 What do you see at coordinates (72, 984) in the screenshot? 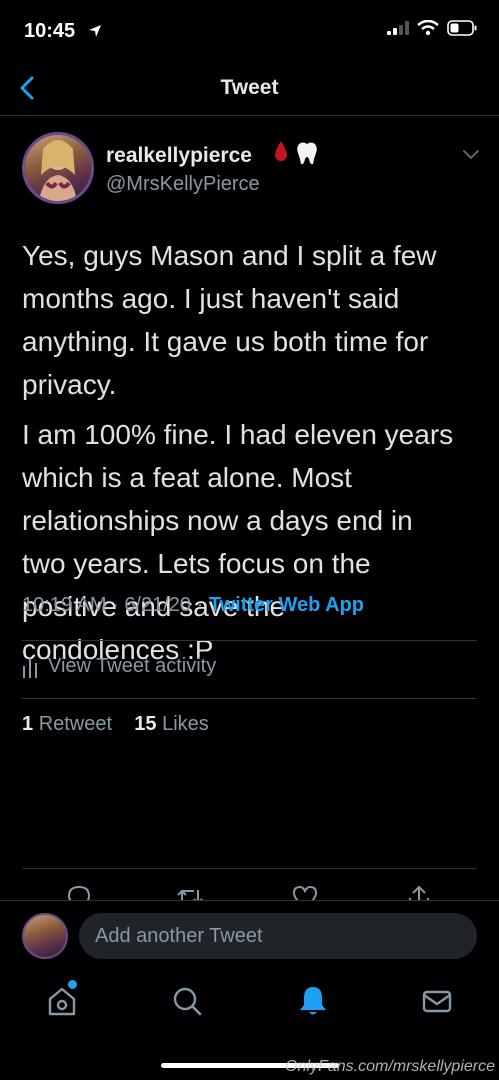
I see `home-unread-dot` at bounding box center [72, 984].